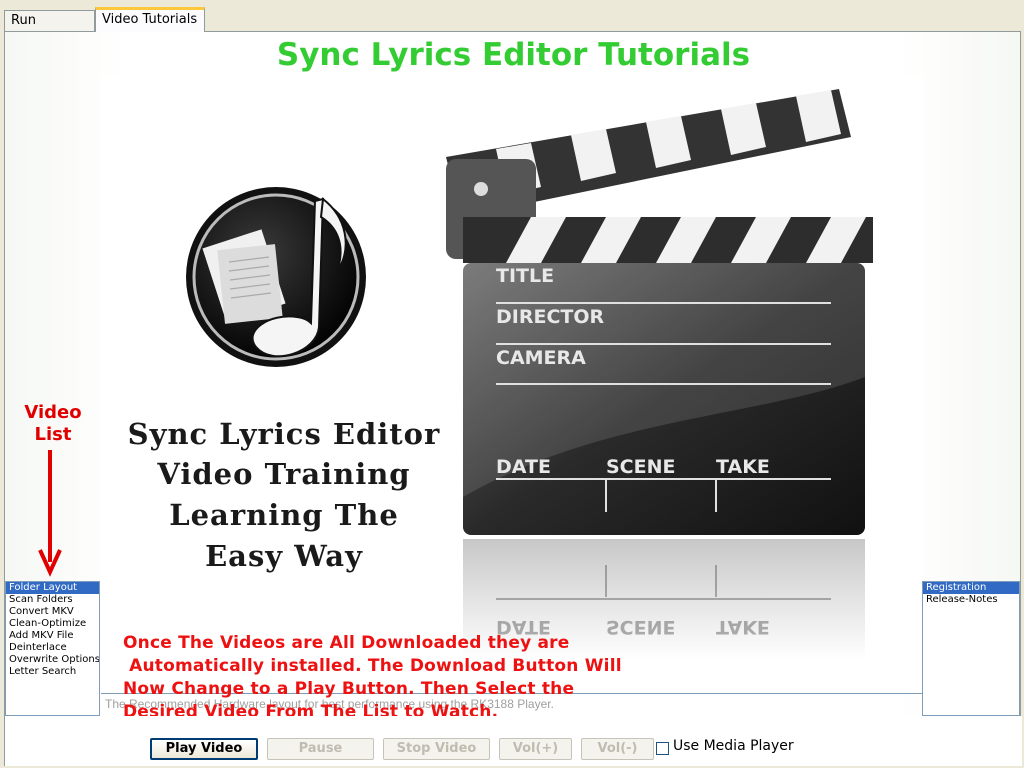 Image resolution: width=1024 pixels, height=768 pixels. What do you see at coordinates (743, 627) in the screenshot?
I see `svg-text: TAKE` at bounding box center [743, 627].